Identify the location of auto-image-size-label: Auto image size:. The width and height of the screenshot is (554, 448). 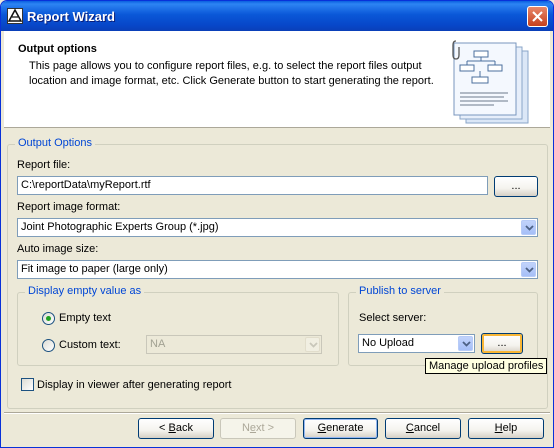
(58, 249).